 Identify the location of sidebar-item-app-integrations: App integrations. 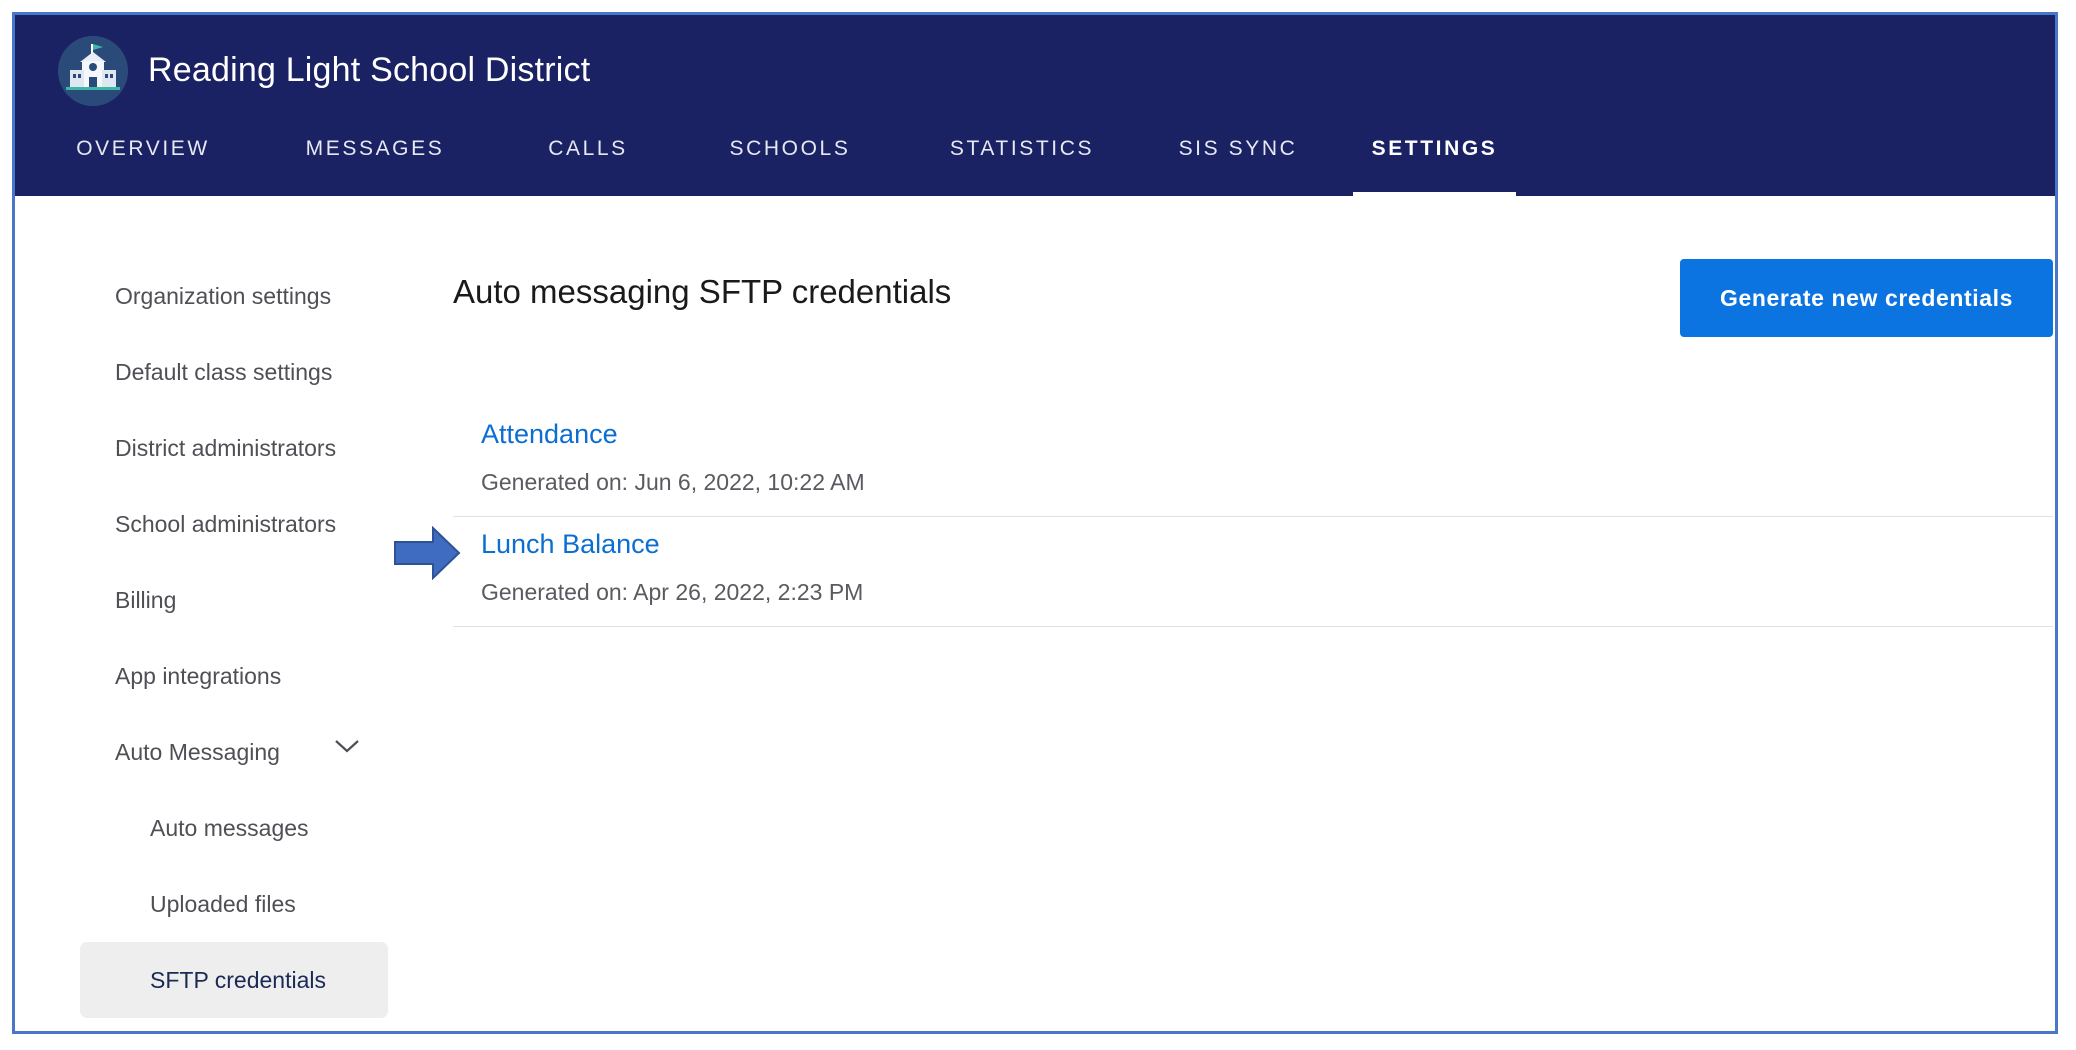
(234, 676).